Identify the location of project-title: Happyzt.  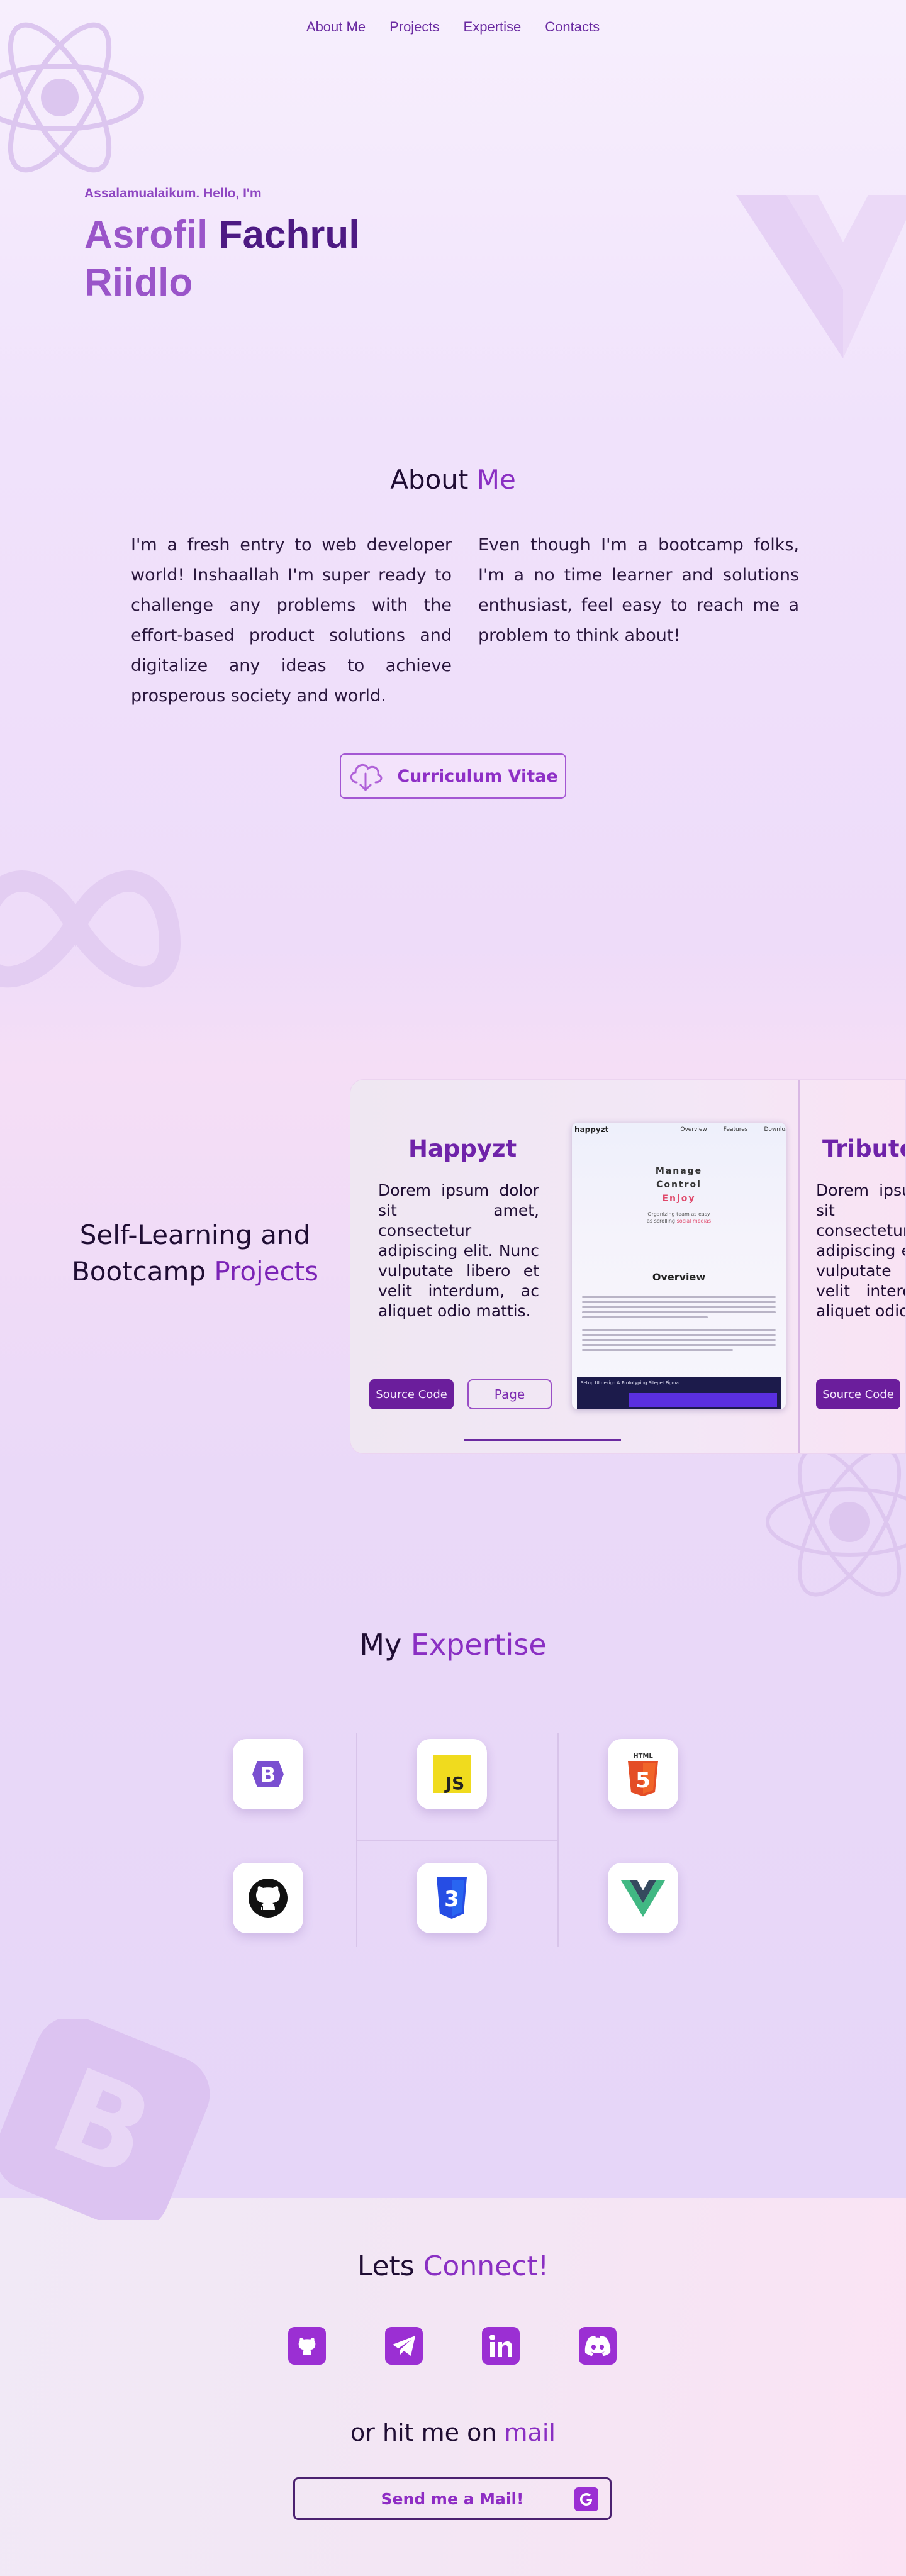
(462, 1148).